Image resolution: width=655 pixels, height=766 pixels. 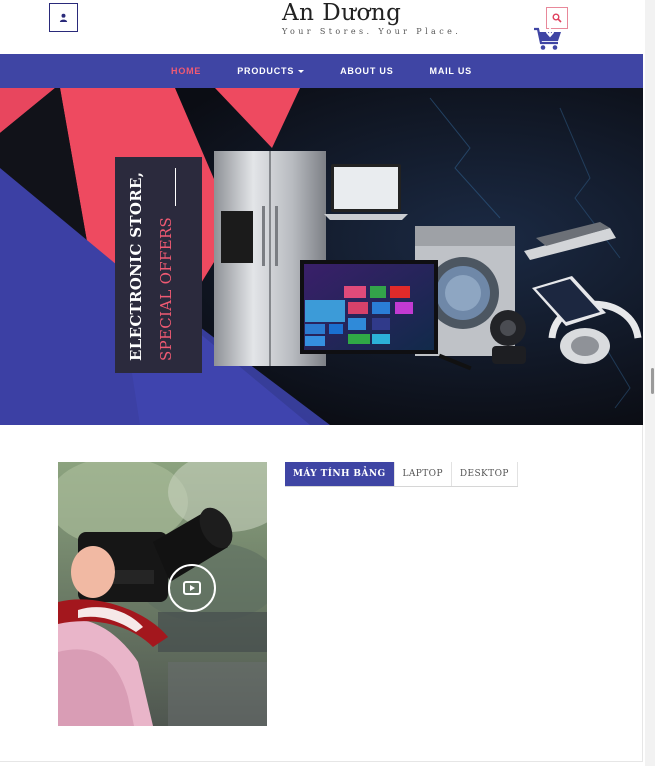 I want to click on user-icon, so click(x=63, y=17).